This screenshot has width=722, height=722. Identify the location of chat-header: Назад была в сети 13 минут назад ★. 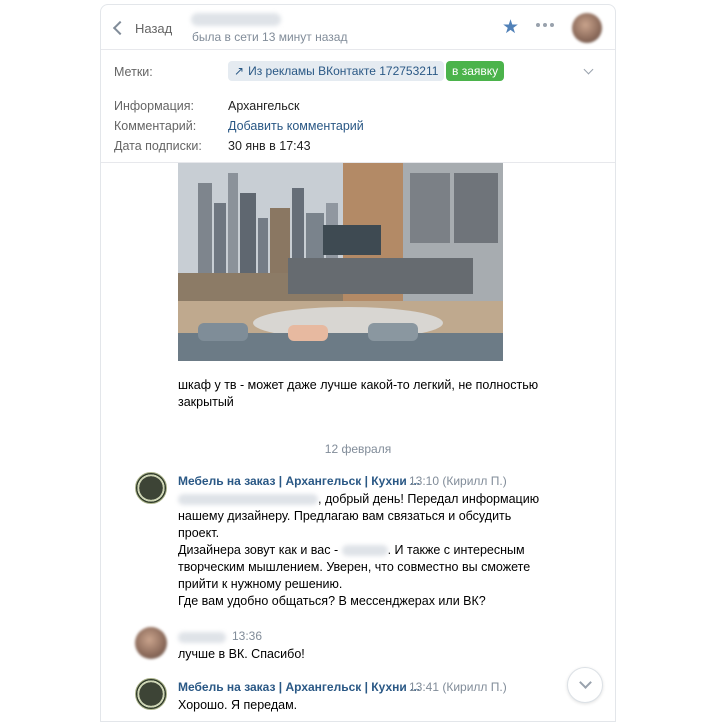
(358, 27).